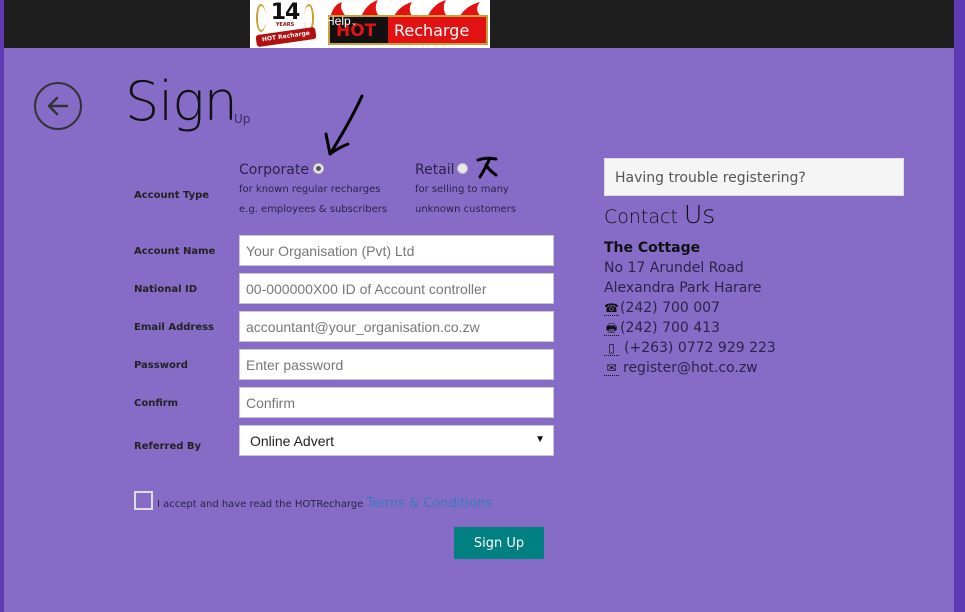 The image size is (965, 612). I want to click on contact-email: ✉ register@hot.co.zw, so click(690, 368).